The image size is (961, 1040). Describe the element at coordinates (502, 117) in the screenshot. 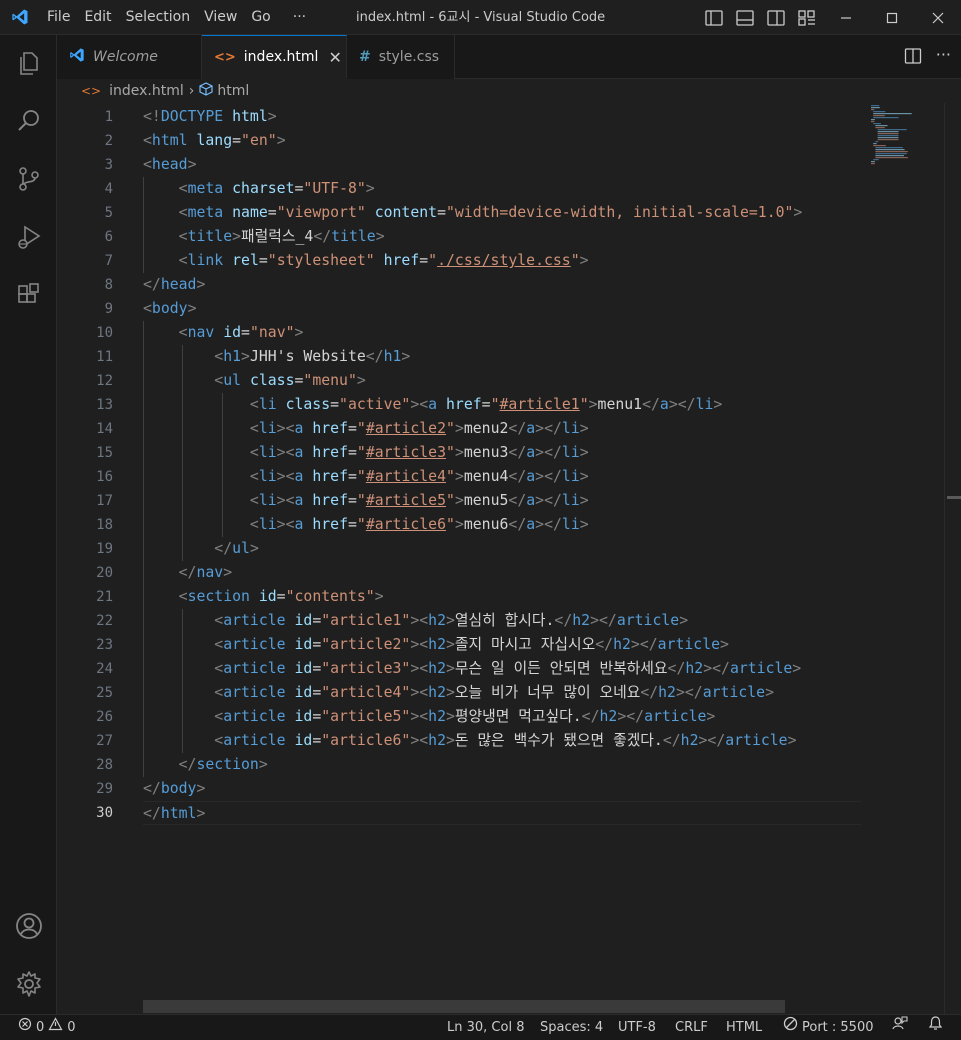

I see `code-line: <!DOCTYPE html>` at that location.